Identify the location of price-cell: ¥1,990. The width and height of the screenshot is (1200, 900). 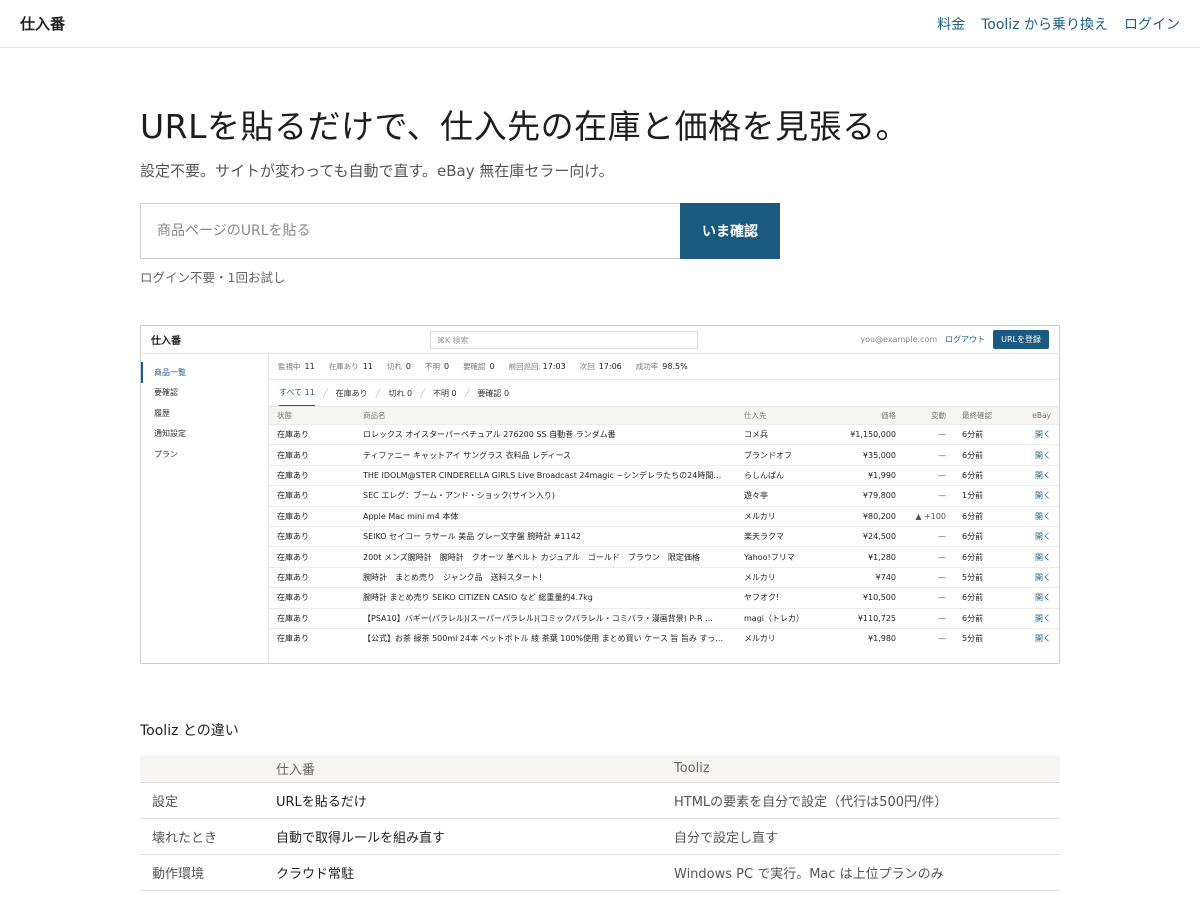
(866, 475).